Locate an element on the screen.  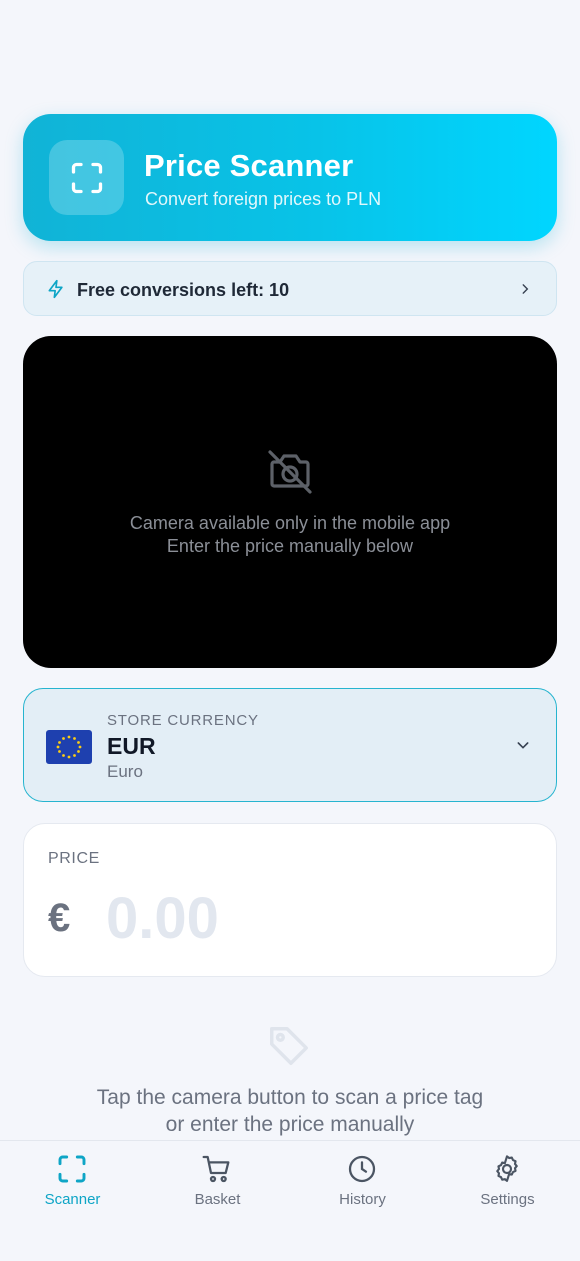
currency-name: Euro is located at coordinates (125, 771).